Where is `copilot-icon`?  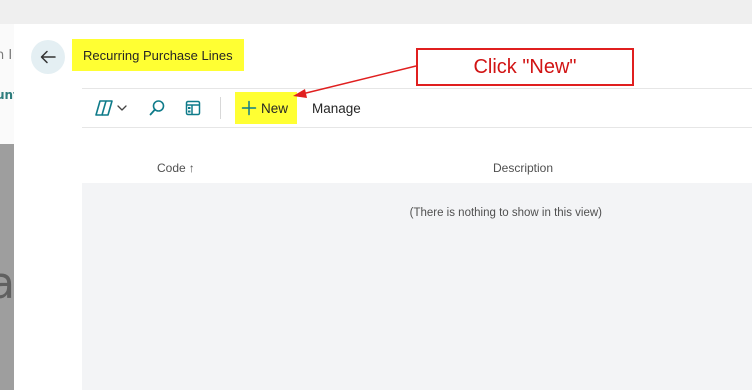
copilot-icon is located at coordinates (104, 108).